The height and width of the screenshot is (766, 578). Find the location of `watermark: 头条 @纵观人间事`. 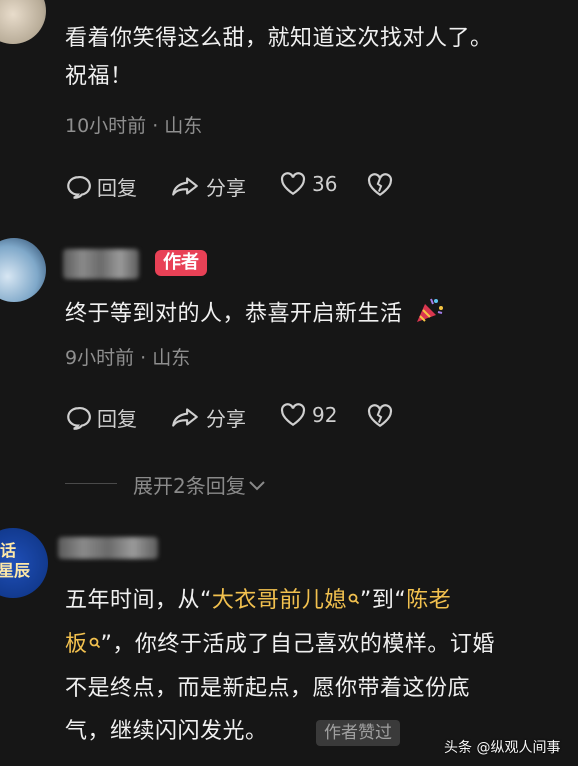

watermark: 头条 @纵观人间事 is located at coordinates (502, 748).